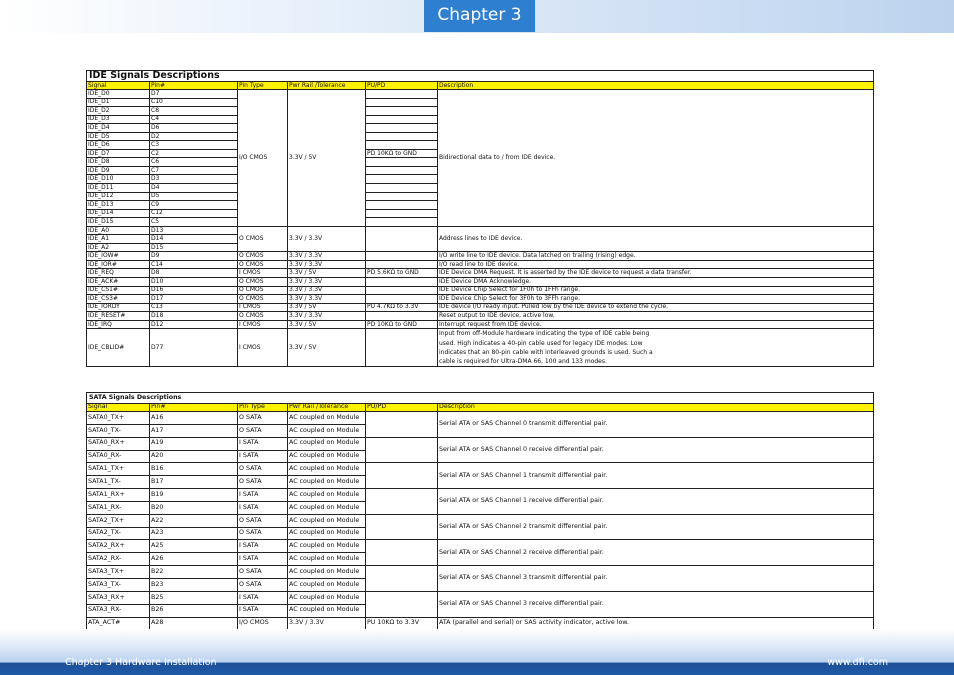  I want to click on signal-cell: SATA1_RX+, so click(118, 495).